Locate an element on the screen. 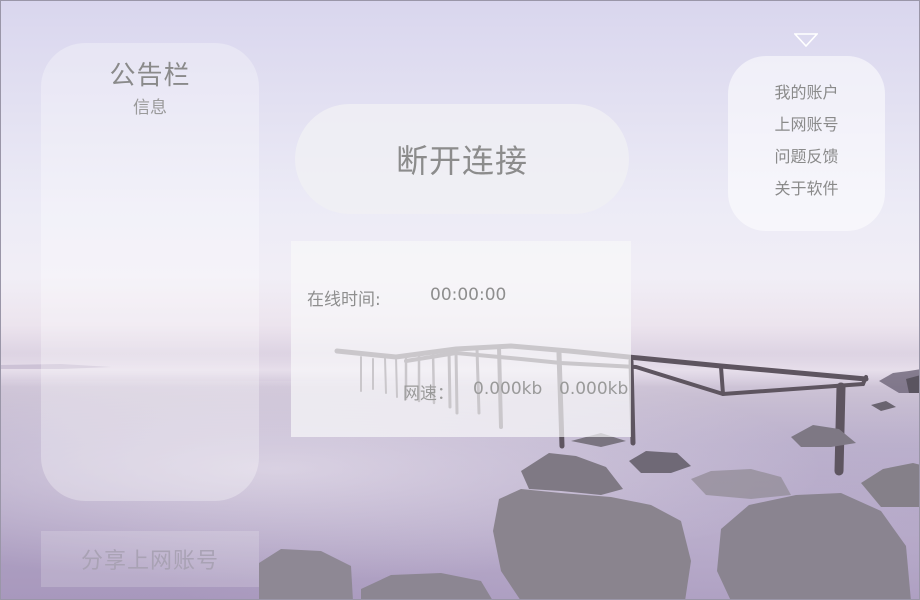 The height and width of the screenshot is (600, 920). online-time-value: 00:00:00 is located at coordinates (468, 295).